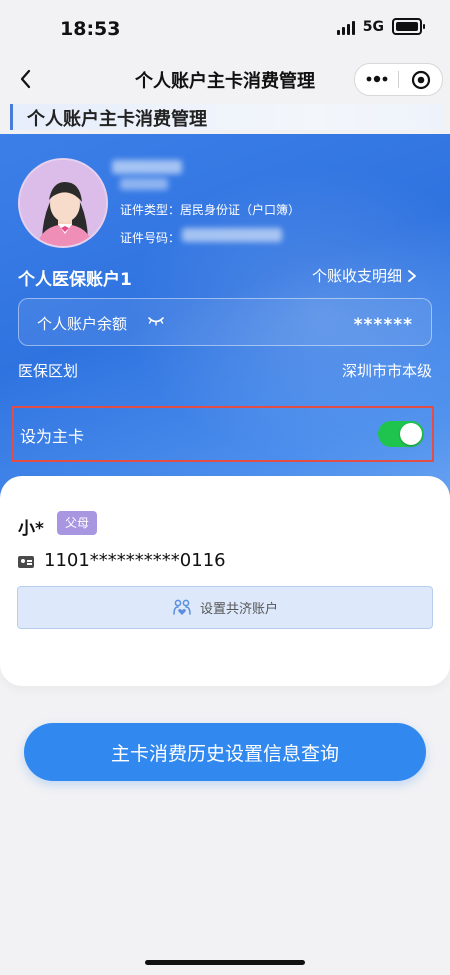  I want to click on history-query-button: 主卡消费历史设置信息查询, so click(225, 752).